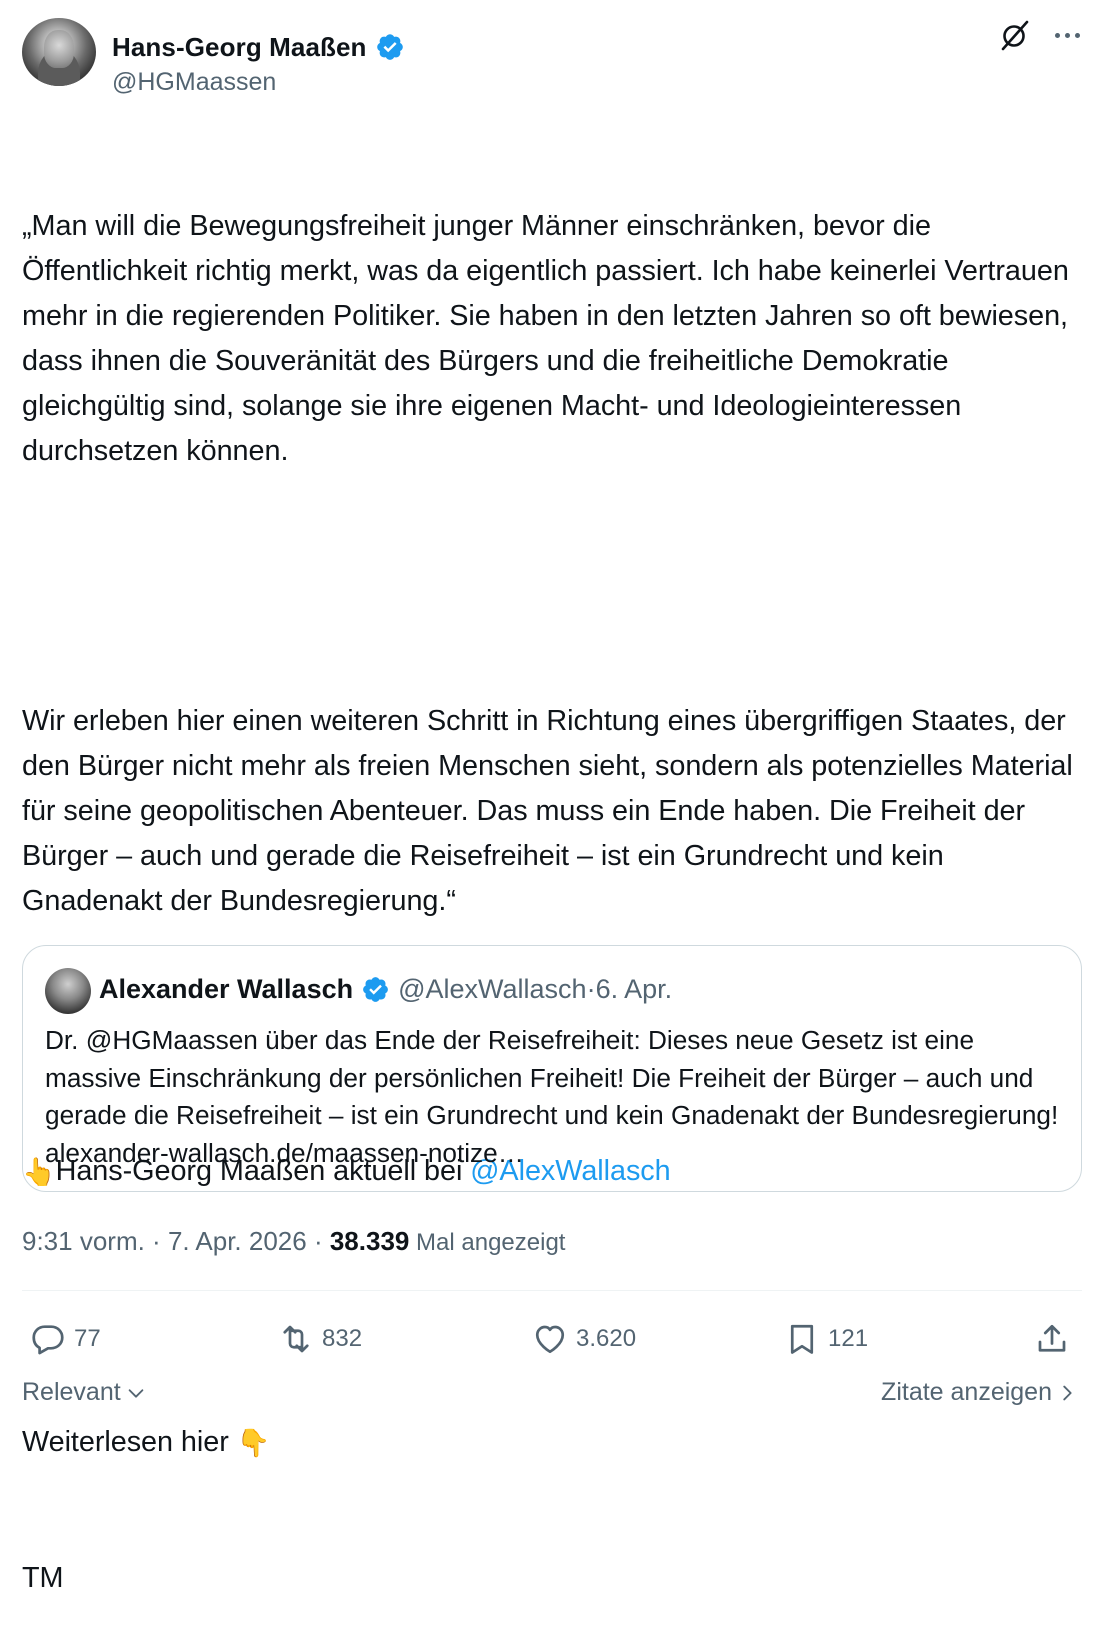 This screenshot has width=1096, height=1646. I want to click on quoted-author-handle: @AlexWallasch, so click(492, 989).